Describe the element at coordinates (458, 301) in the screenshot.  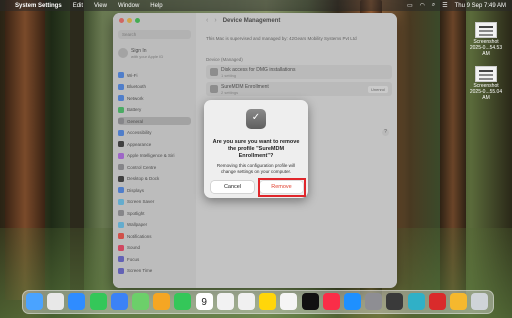
I see `archive-utility-icon` at that location.